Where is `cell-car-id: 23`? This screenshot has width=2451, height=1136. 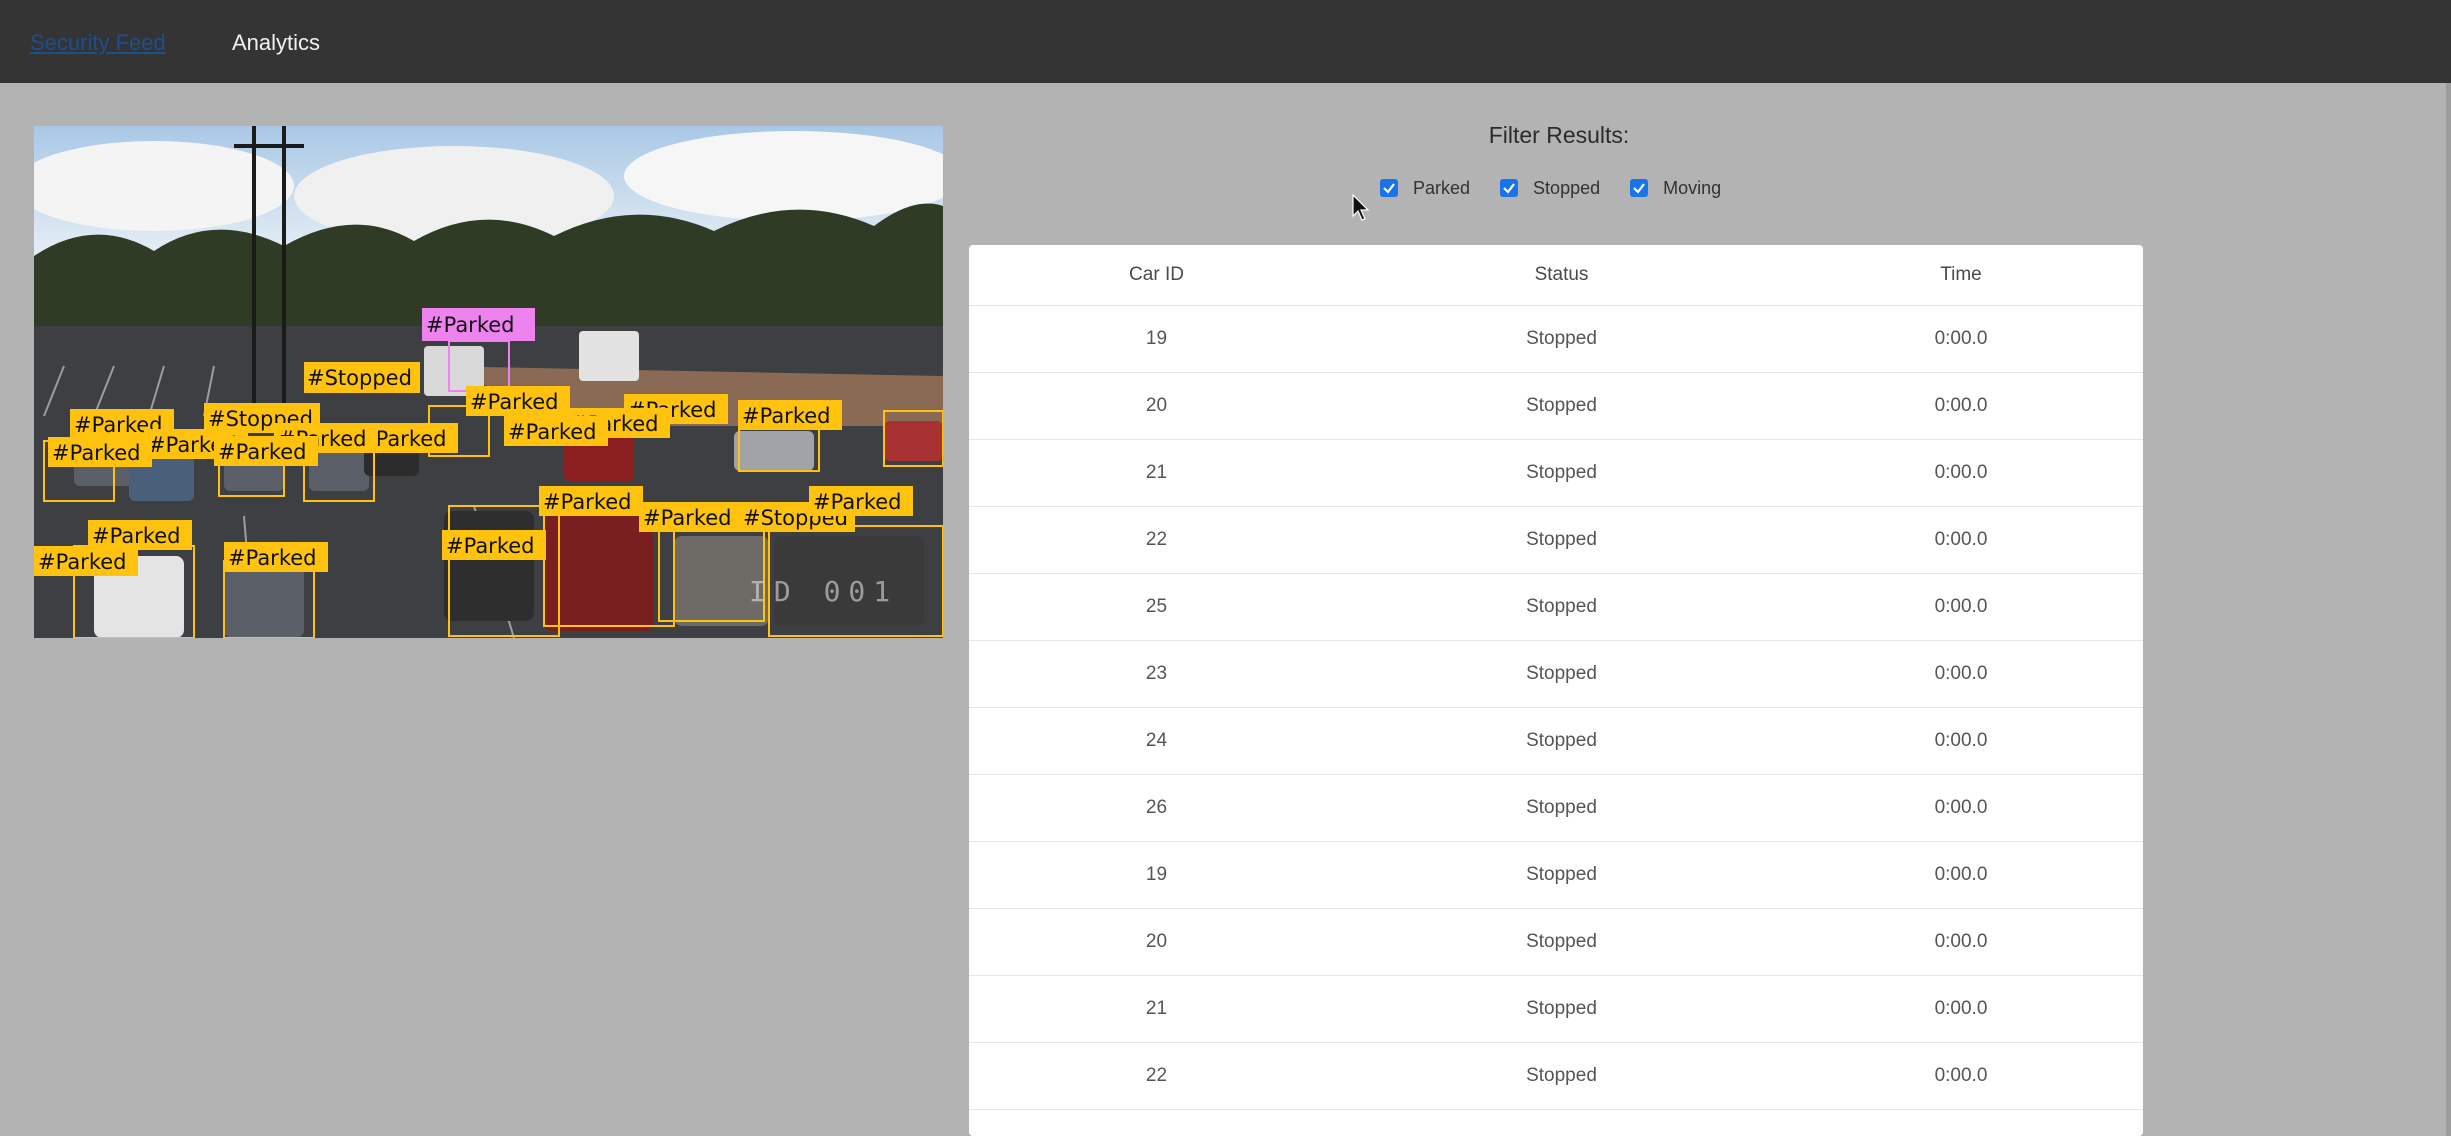 cell-car-id: 23 is located at coordinates (1156, 674).